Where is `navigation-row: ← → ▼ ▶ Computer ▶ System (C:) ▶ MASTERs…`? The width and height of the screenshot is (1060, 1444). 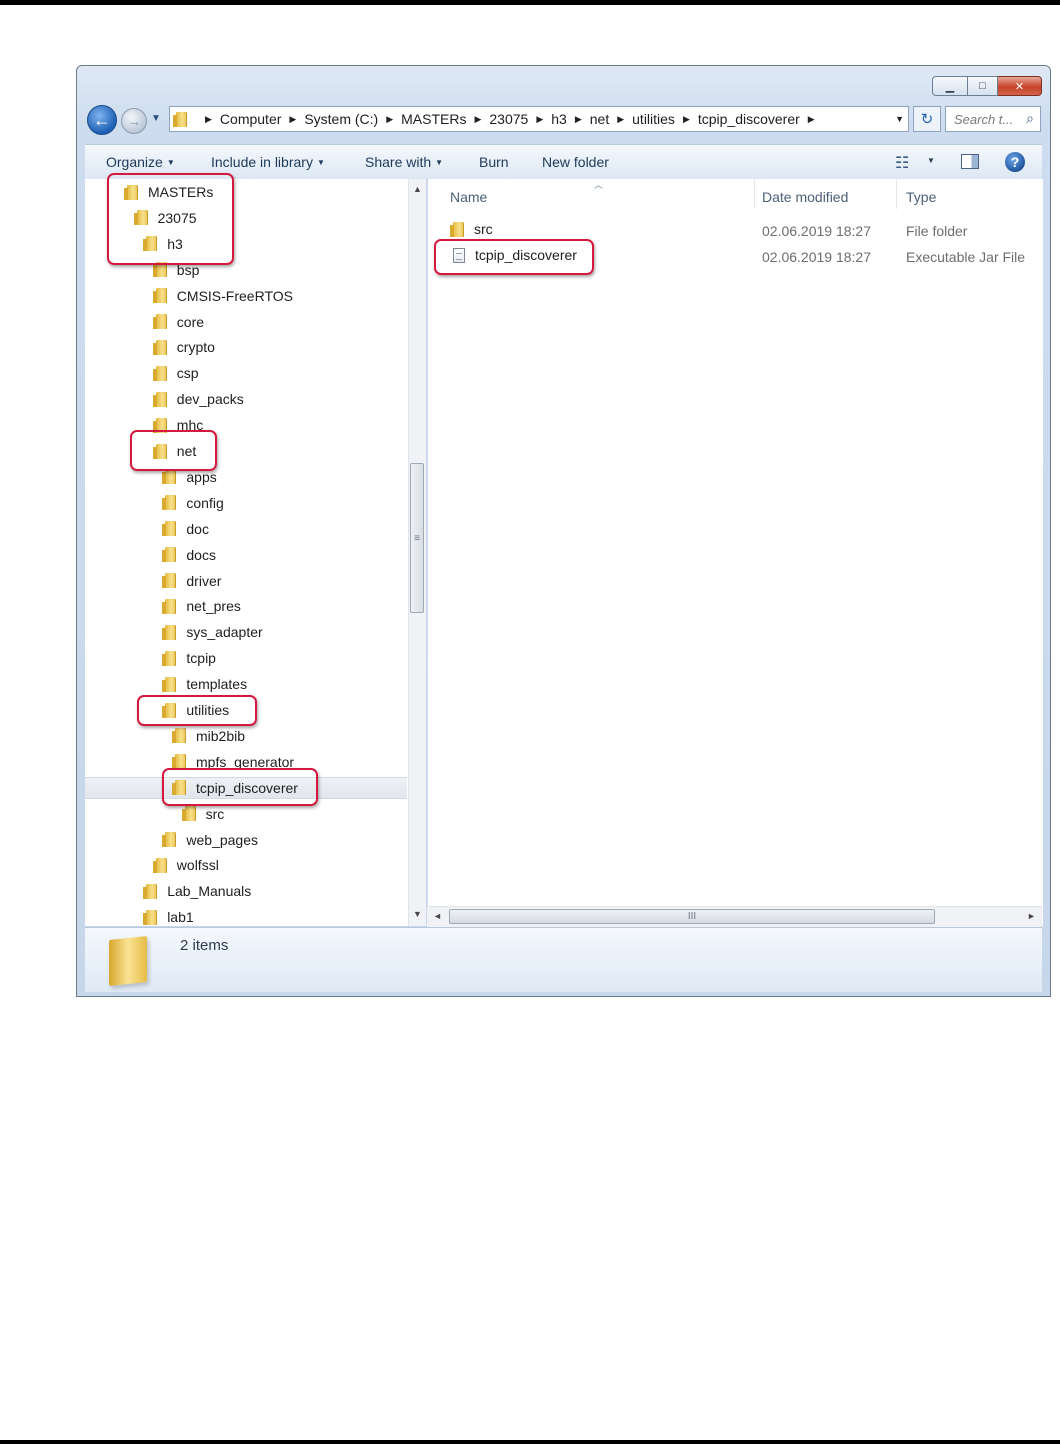 navigation-row: ← → ▼ ▶ Computer ▶ System (C:) ▶ MASTERs… is located at coordinates (564, 119).